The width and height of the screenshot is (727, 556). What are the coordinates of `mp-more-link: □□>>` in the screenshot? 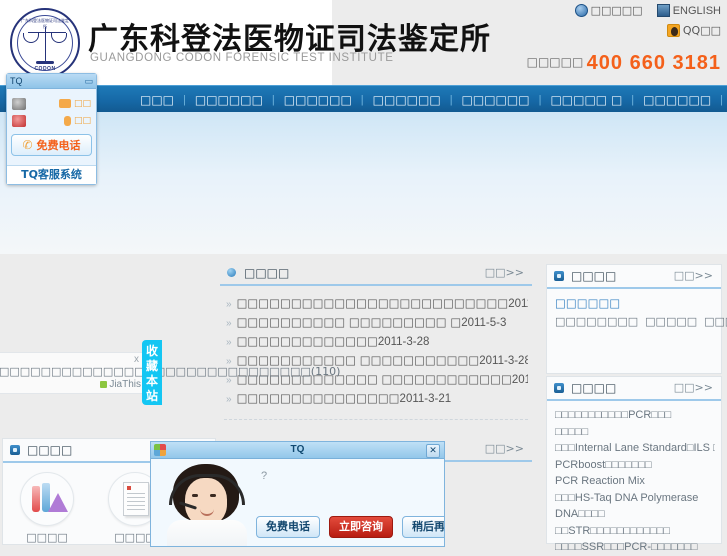 It's located at (504, 448).